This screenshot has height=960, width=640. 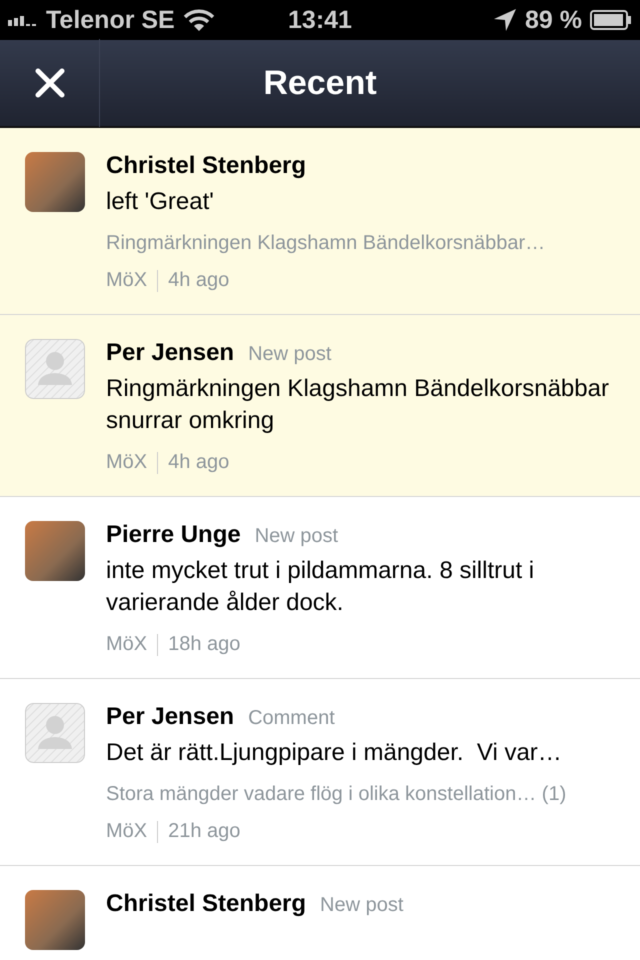 What do you see at coordinates (204, 831) in the screenshot?
I see `time-ago: 21h ago` at bounding box center [204, 831].